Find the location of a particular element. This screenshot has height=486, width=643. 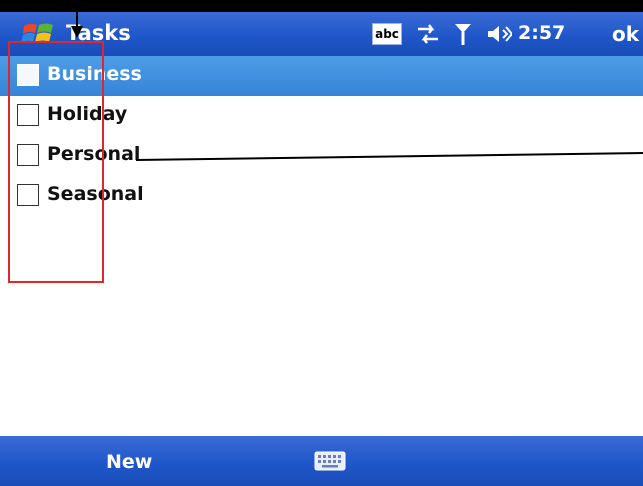

input-method-indicator: abc is located at coordinates (387, 34).